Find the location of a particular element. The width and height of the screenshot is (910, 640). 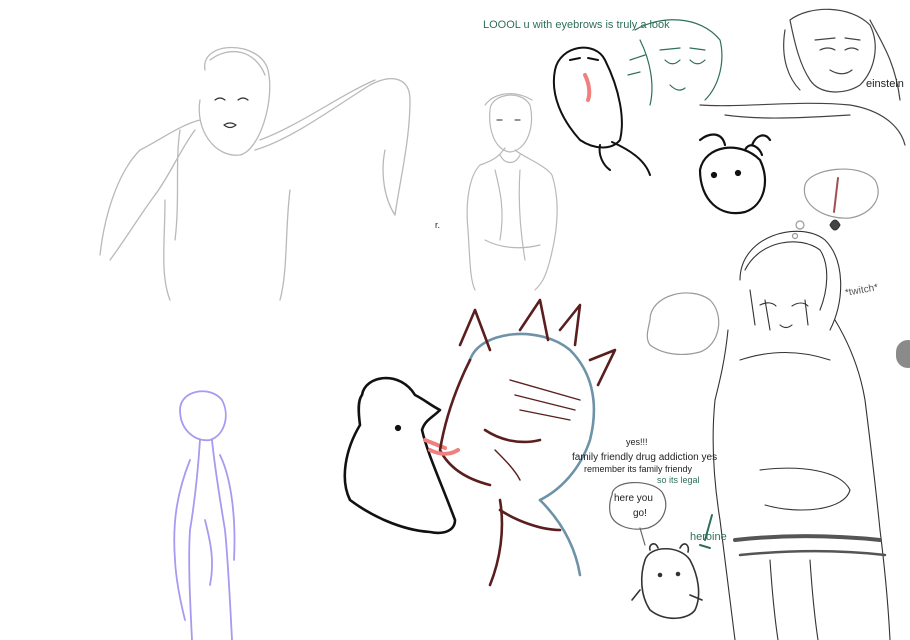

here-you-caption: here you is located at coordinates (633, 498).